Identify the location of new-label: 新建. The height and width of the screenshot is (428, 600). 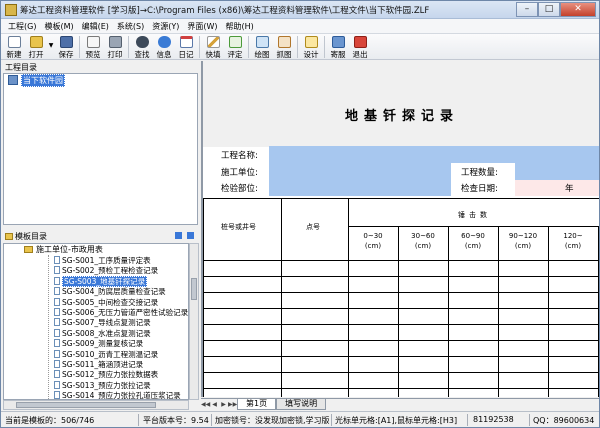
(14, 54).